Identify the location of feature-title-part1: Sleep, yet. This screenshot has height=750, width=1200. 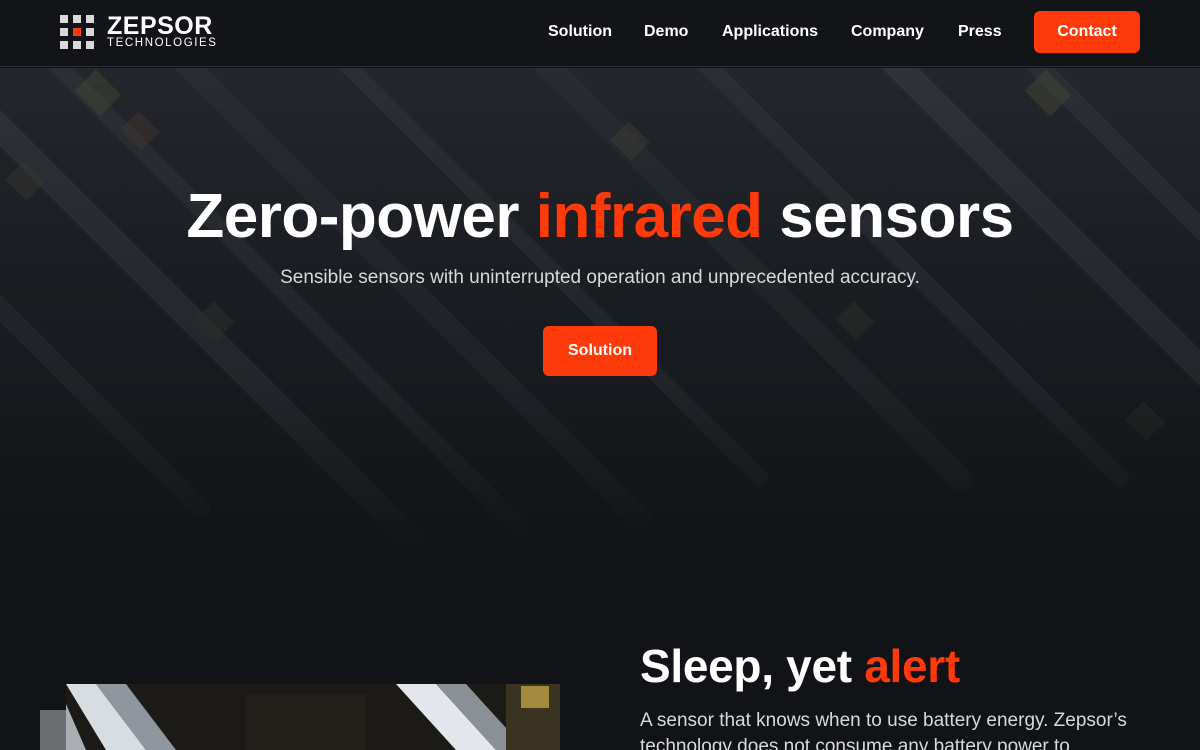
(752, 666).